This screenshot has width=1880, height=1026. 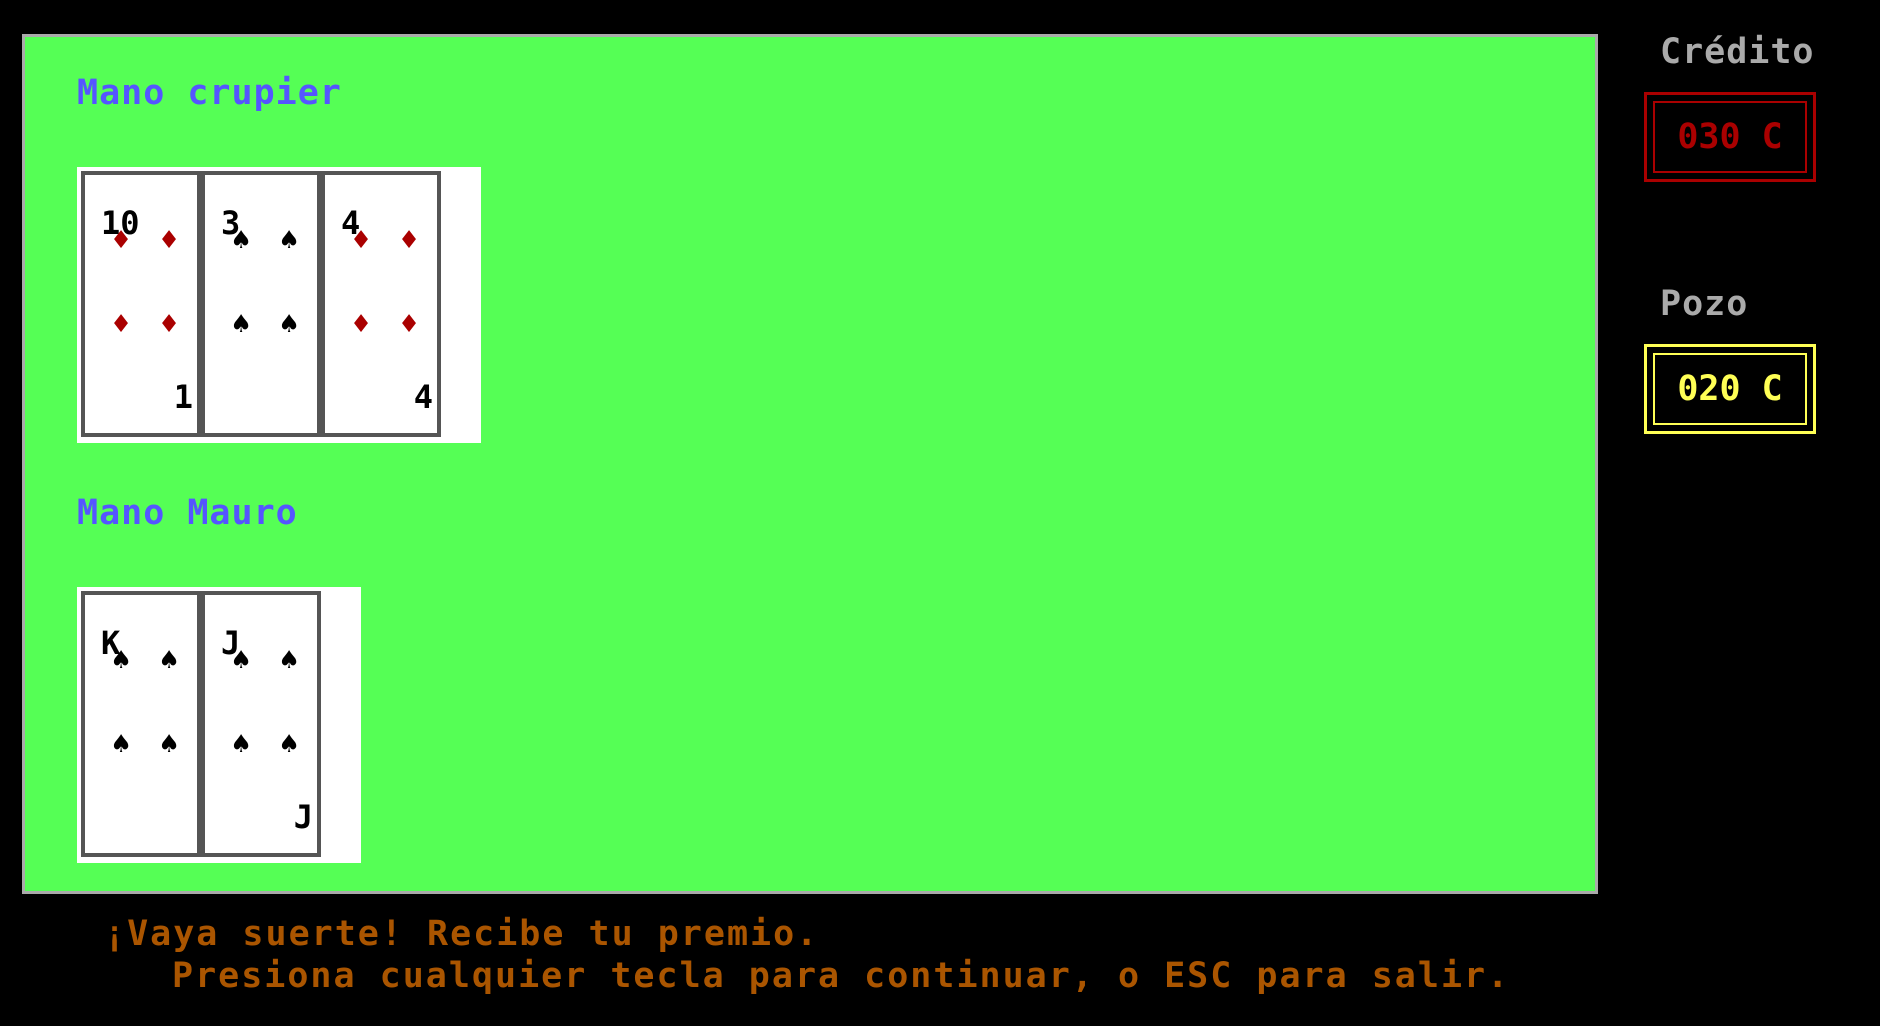 I want to click on credit-value: 030 C, so click(x=1730, y=137).